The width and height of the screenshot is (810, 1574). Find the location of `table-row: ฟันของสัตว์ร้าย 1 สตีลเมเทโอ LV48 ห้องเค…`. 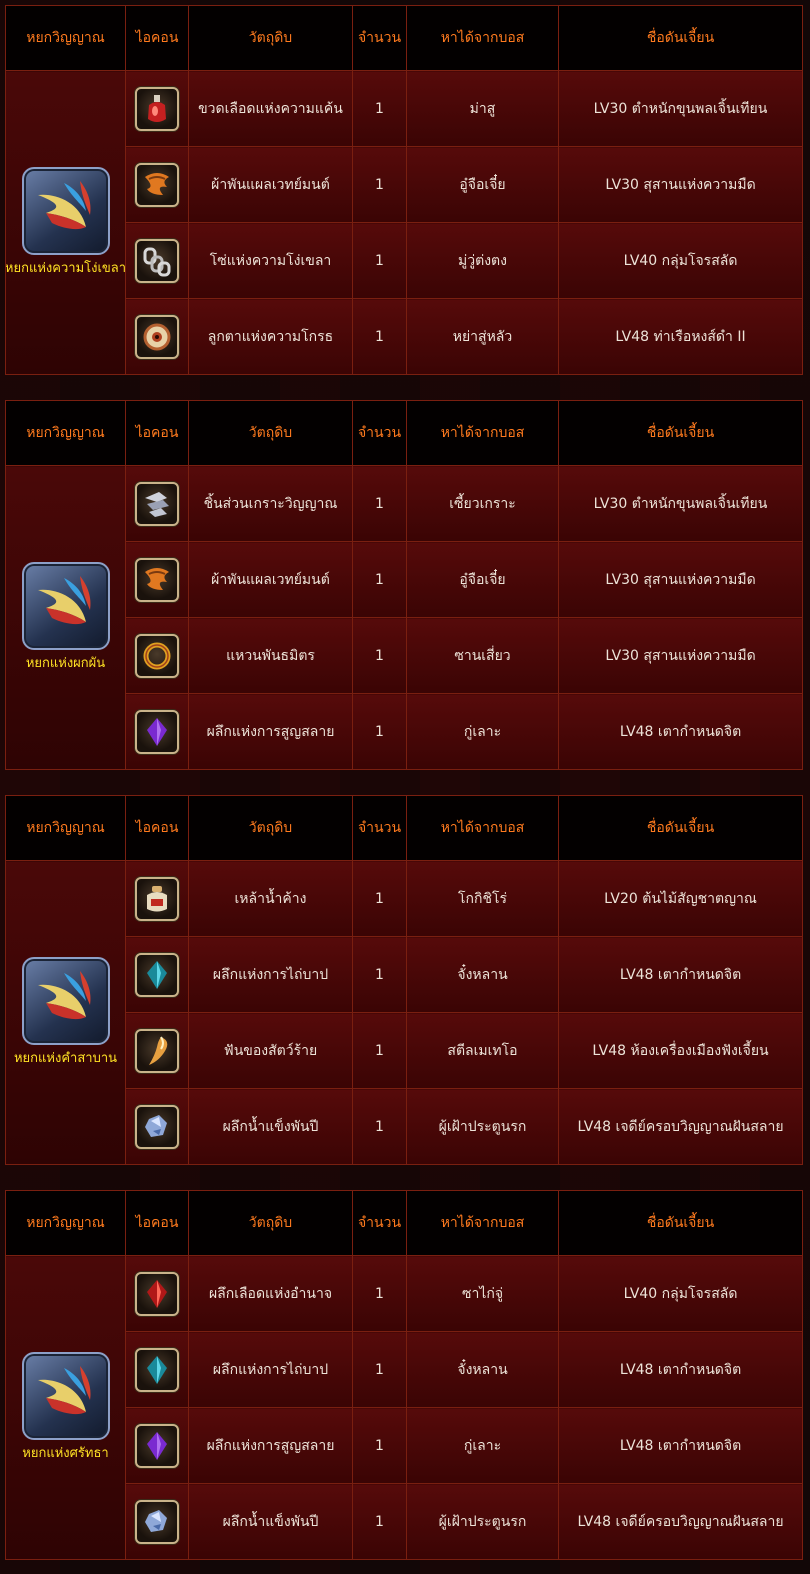

table-row: ฟันของสัตว์ร้าย 1 สตีลเมเทโอ LV48 ห้องเค… is located at coordinates (404, 1050).